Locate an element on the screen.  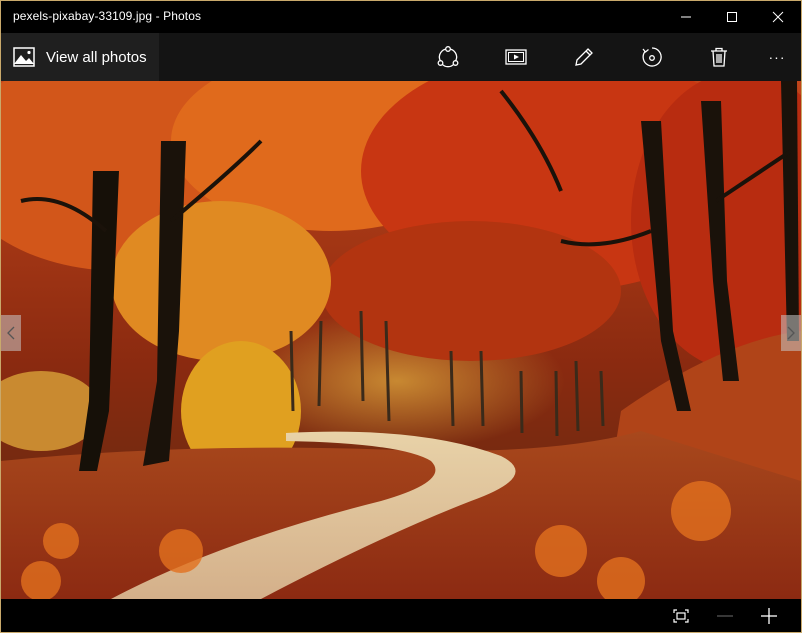
edit-button is located at coordinates (584, 57).